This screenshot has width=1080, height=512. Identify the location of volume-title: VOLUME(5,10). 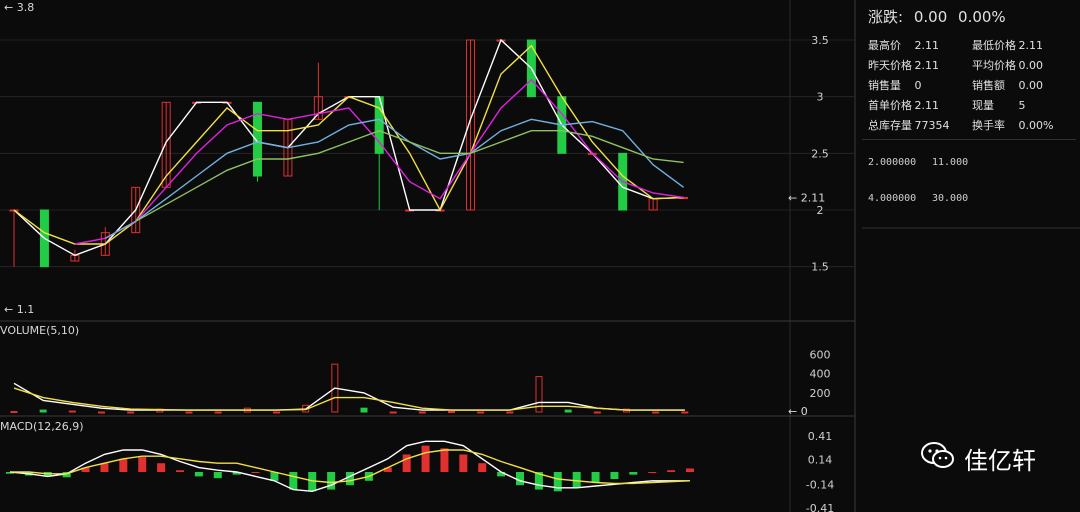
(39, 330).